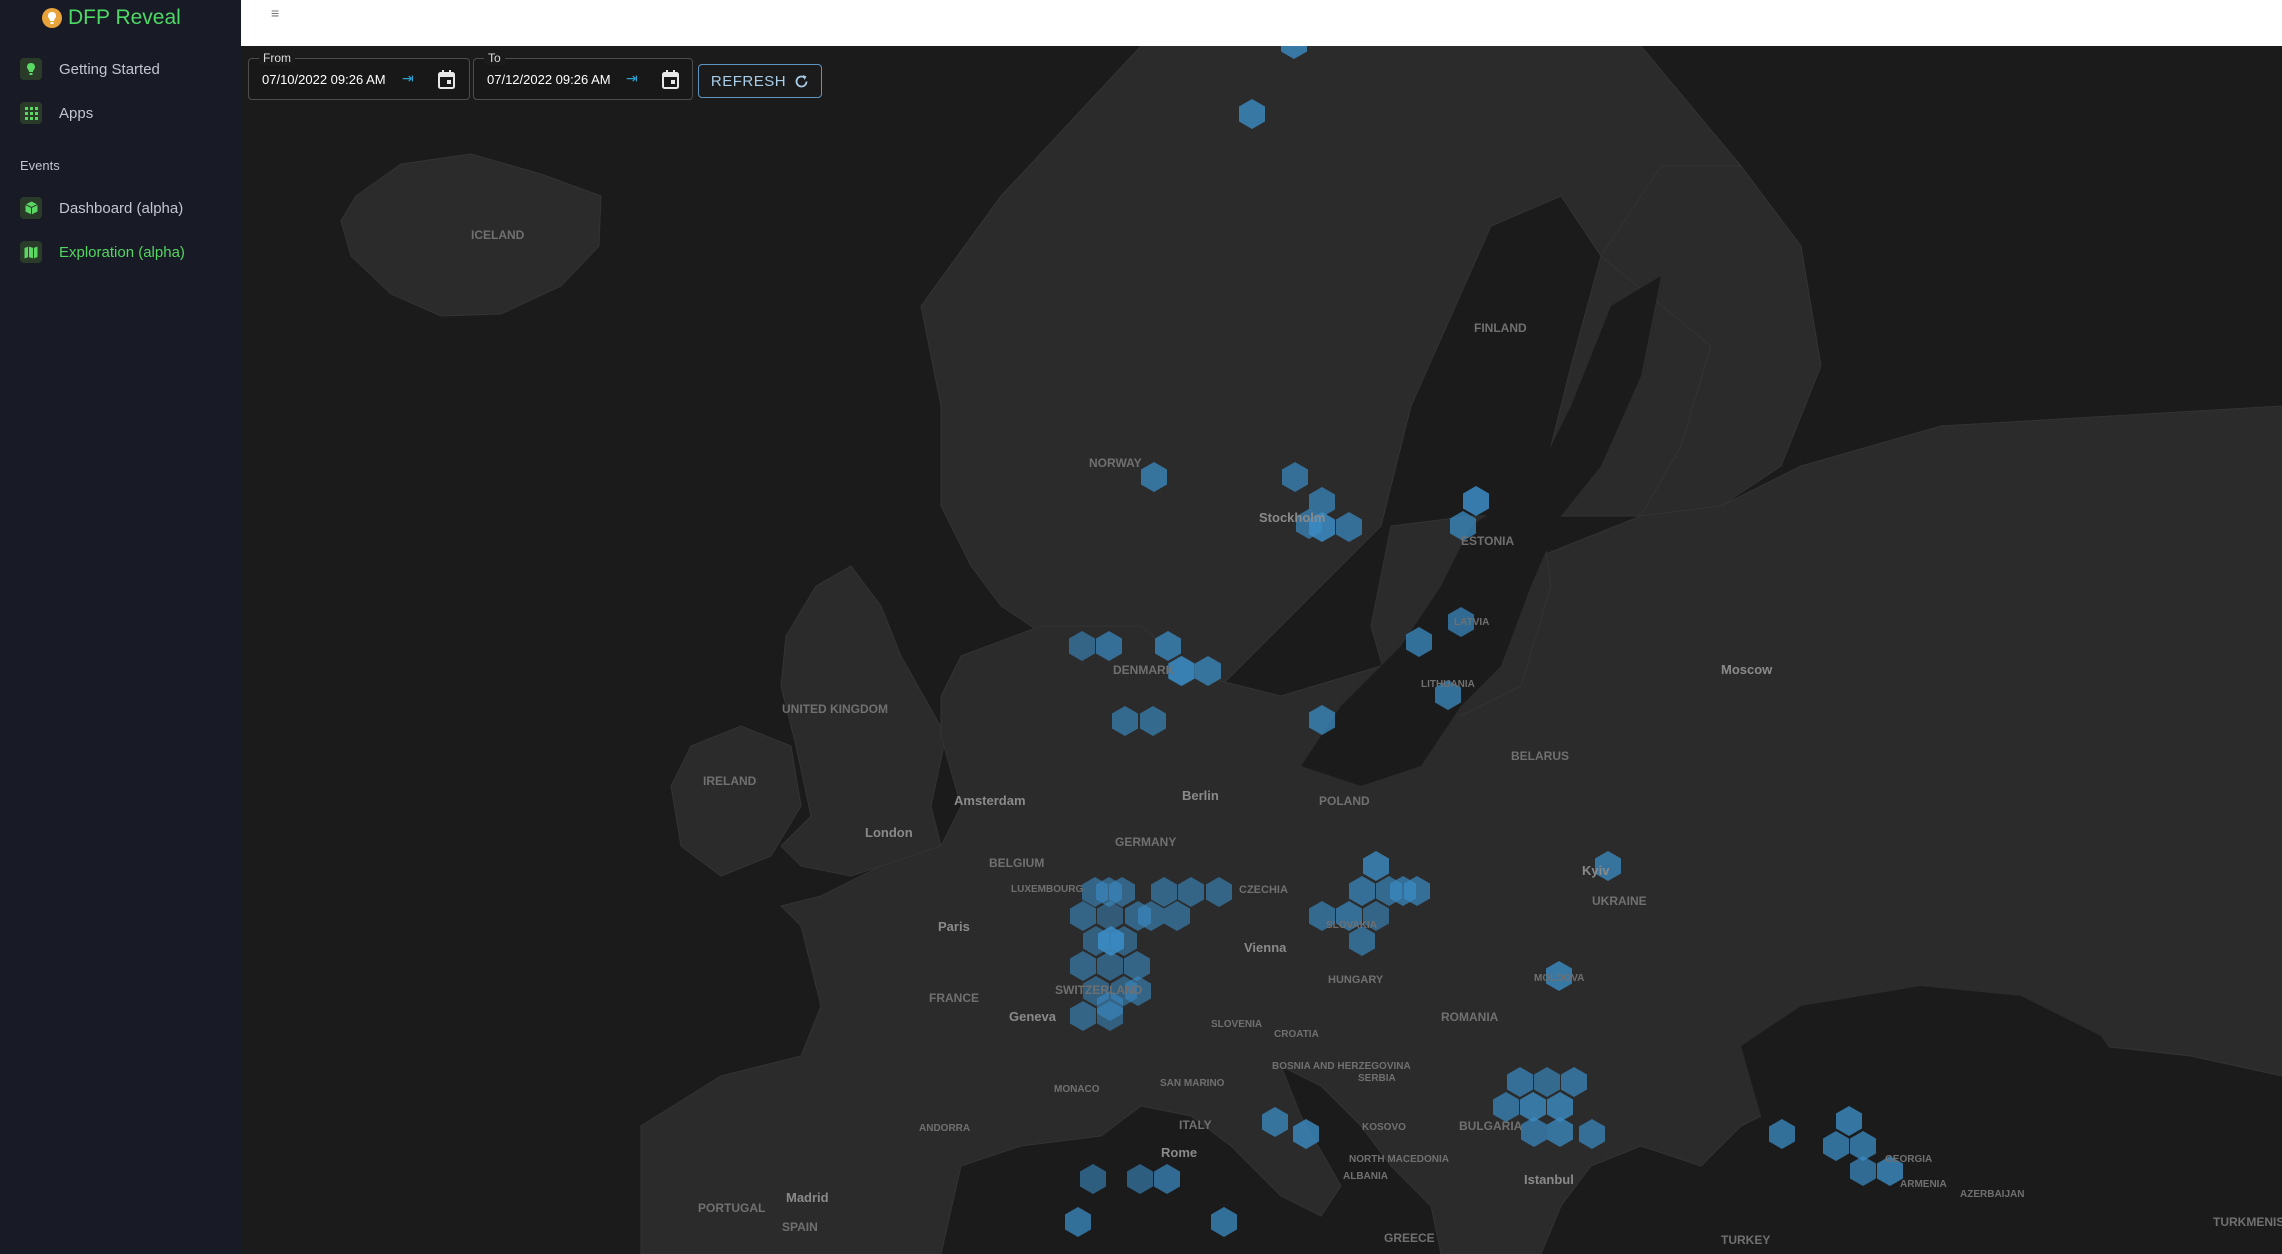 Image resolution: width=2282 pixels, height=1254 pixels. I want to click on sidebar-item-exploration: Exploration (alpha), so click(102, 252).